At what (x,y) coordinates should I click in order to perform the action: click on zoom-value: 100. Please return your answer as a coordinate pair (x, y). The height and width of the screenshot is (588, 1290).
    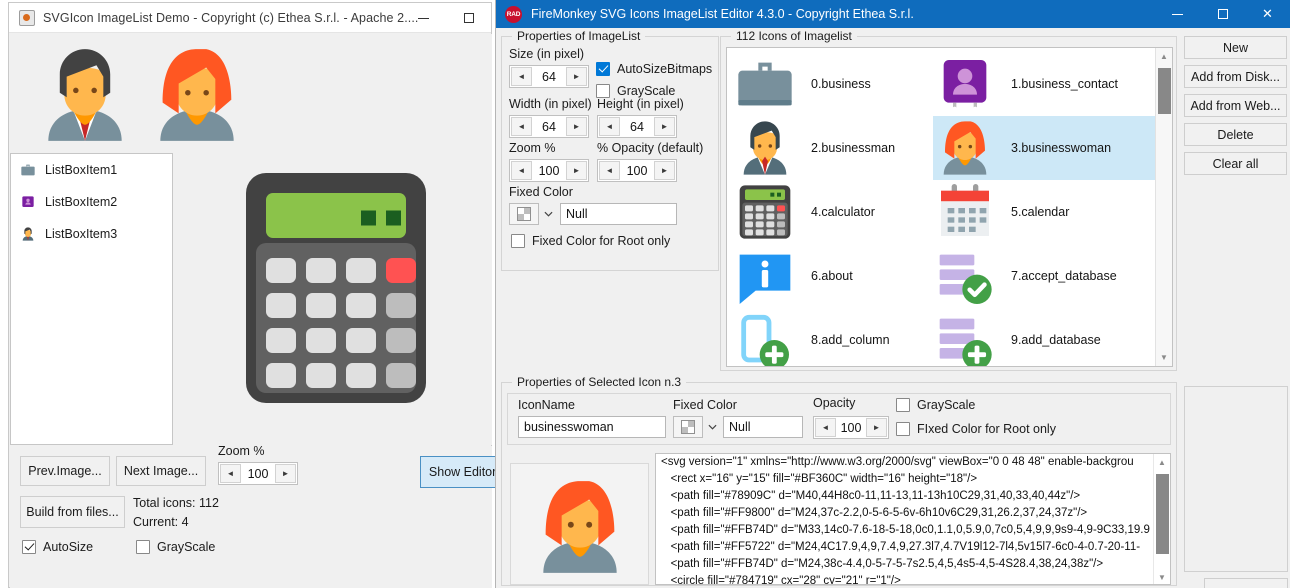
    Looking at the image, I should click on (258, 473).